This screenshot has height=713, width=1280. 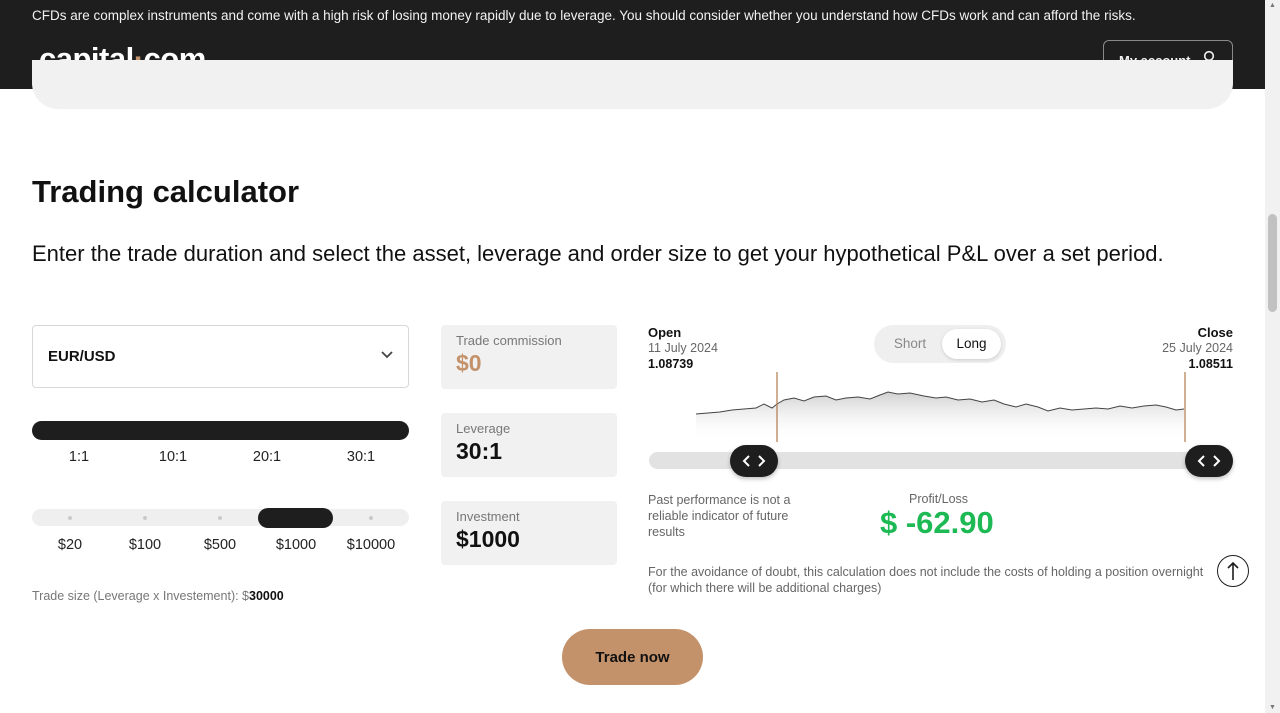 What do you see at coordinates (483, 428) in the screenshot?
I see `leverage-box-label: Leverage` at bounding box center [483, 428].